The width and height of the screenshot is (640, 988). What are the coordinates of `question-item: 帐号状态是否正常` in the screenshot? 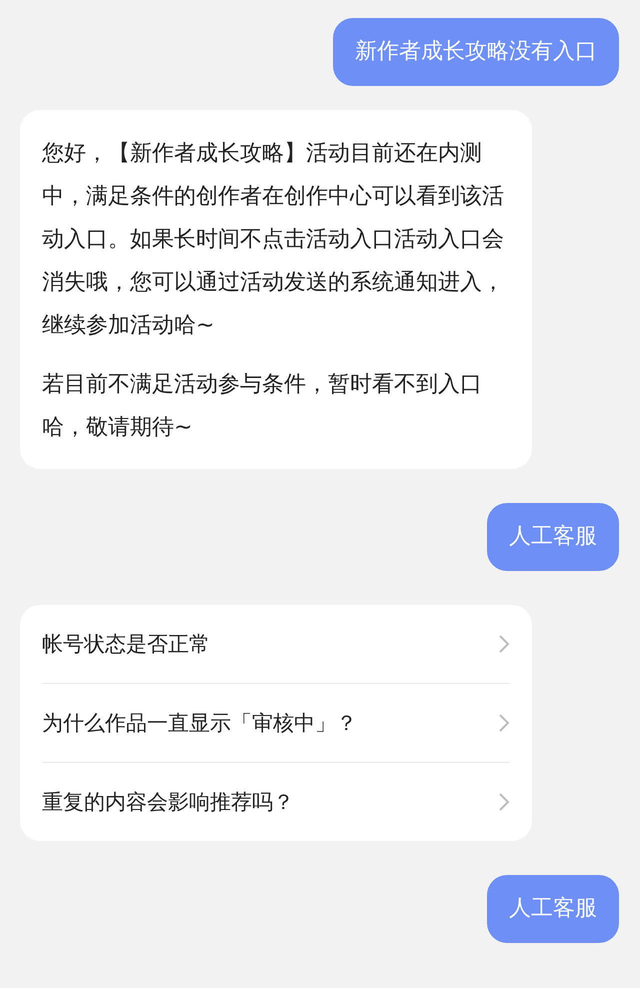 It's located at (126, 644).